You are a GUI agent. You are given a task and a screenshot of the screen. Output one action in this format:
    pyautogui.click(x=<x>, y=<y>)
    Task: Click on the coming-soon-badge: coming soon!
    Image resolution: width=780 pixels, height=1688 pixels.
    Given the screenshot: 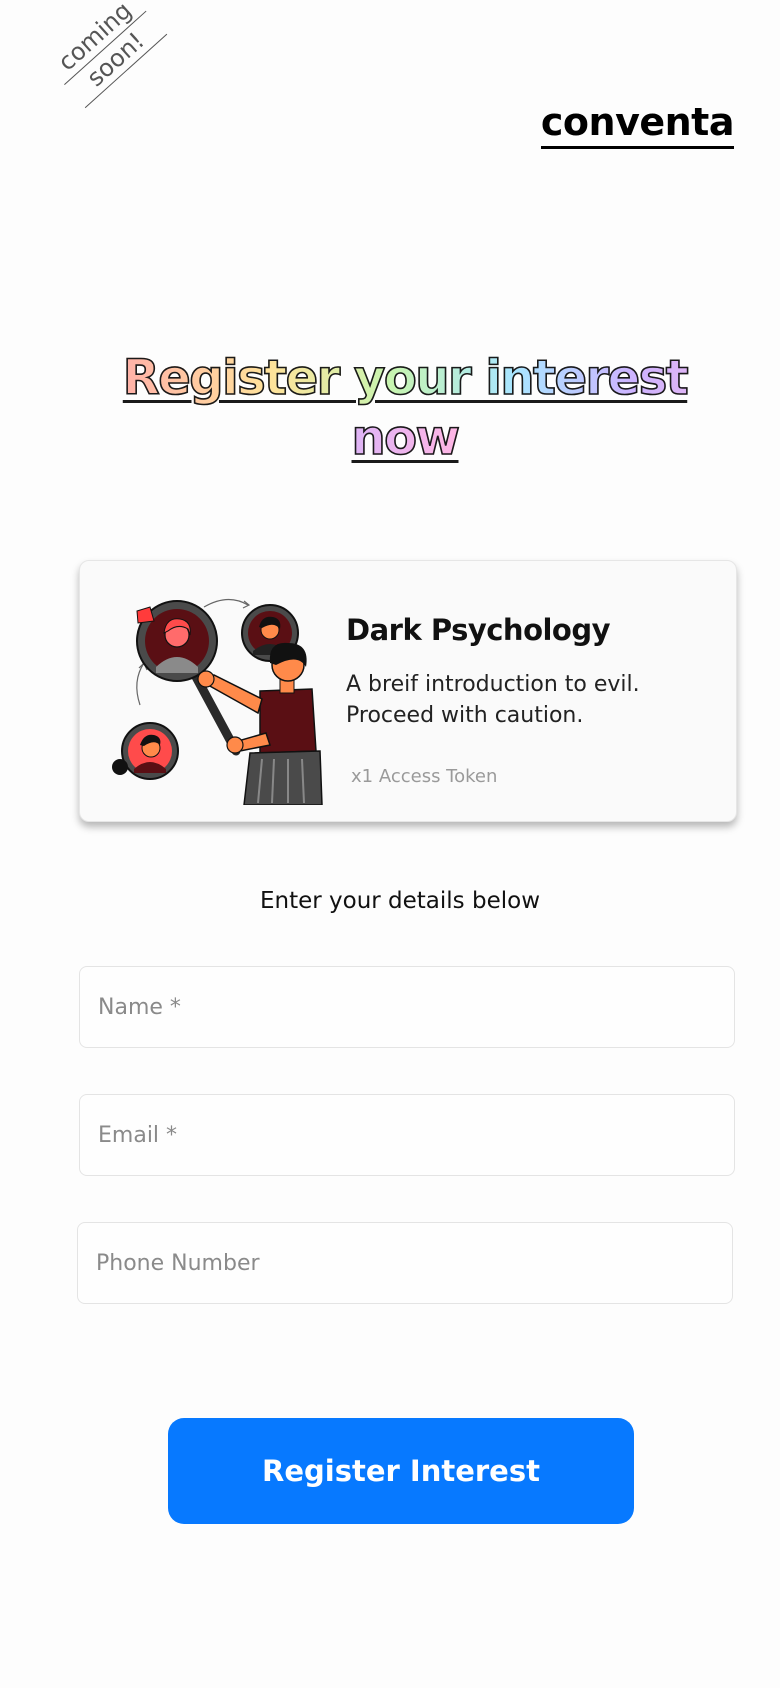 What is the action you would take?
    pyautogui.click(x=106, y=54)
    